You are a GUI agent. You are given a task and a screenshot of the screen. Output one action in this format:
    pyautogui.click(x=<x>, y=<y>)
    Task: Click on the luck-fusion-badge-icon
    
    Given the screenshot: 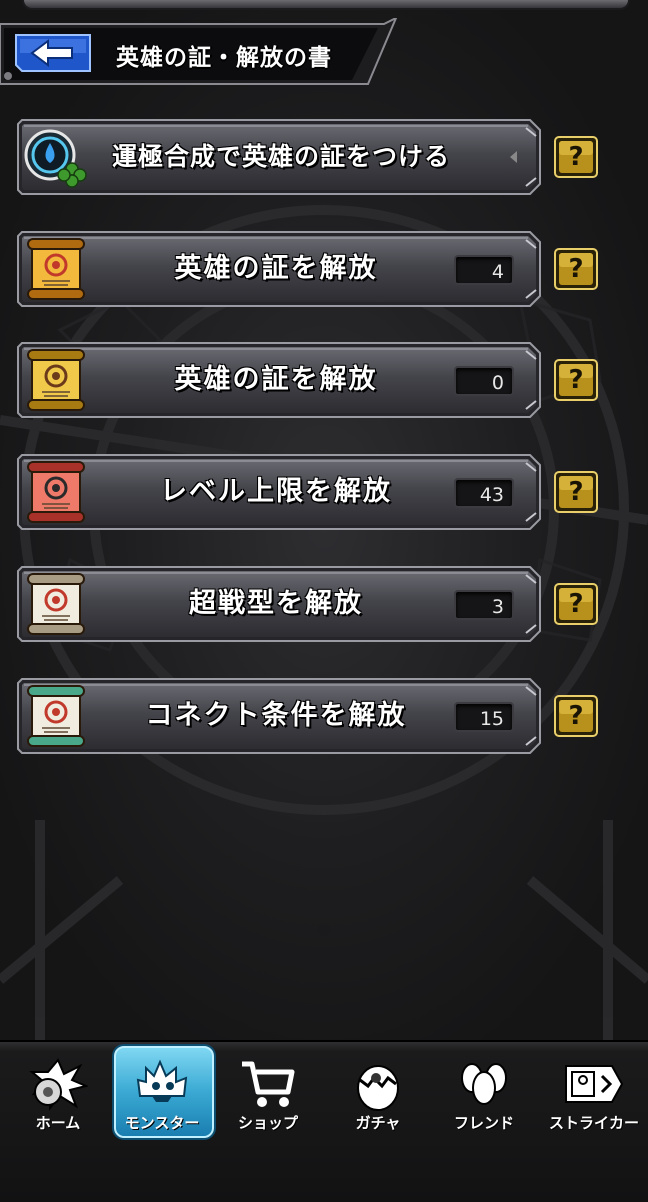 What is the action you would take?
    pyautogui.click(x=55, y=158)
    